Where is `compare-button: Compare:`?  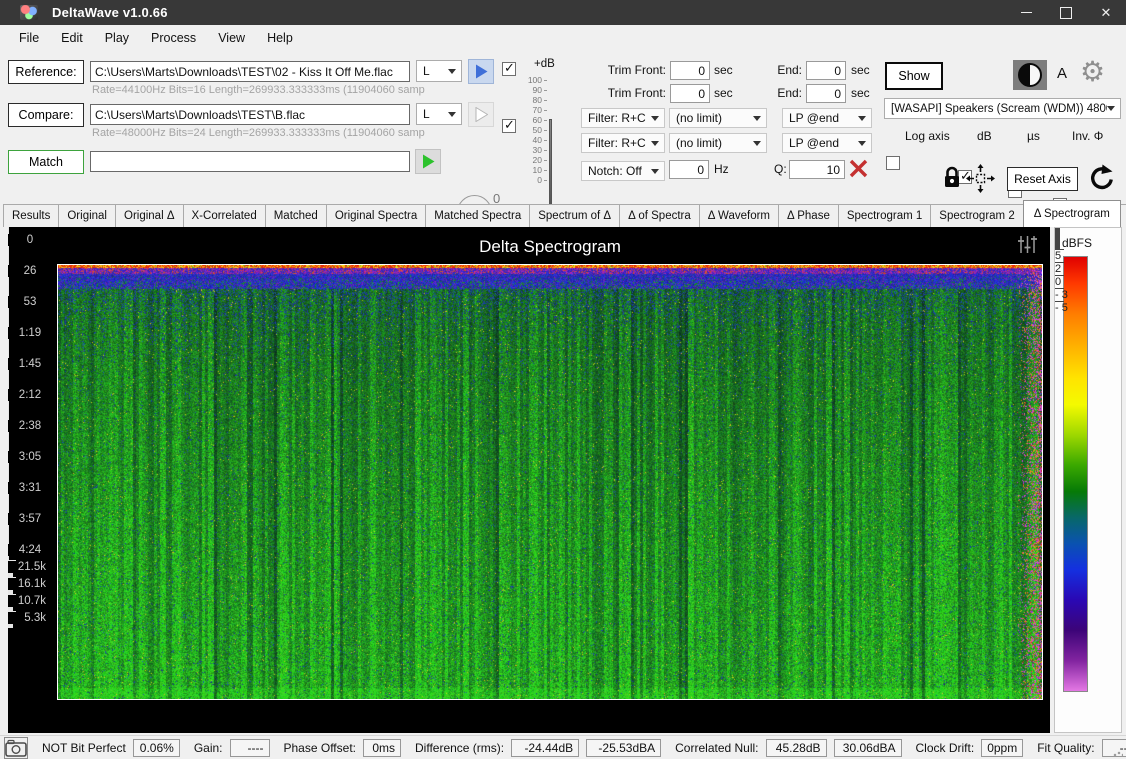
compare-button: Compare: is located at coordinates (46, 115).